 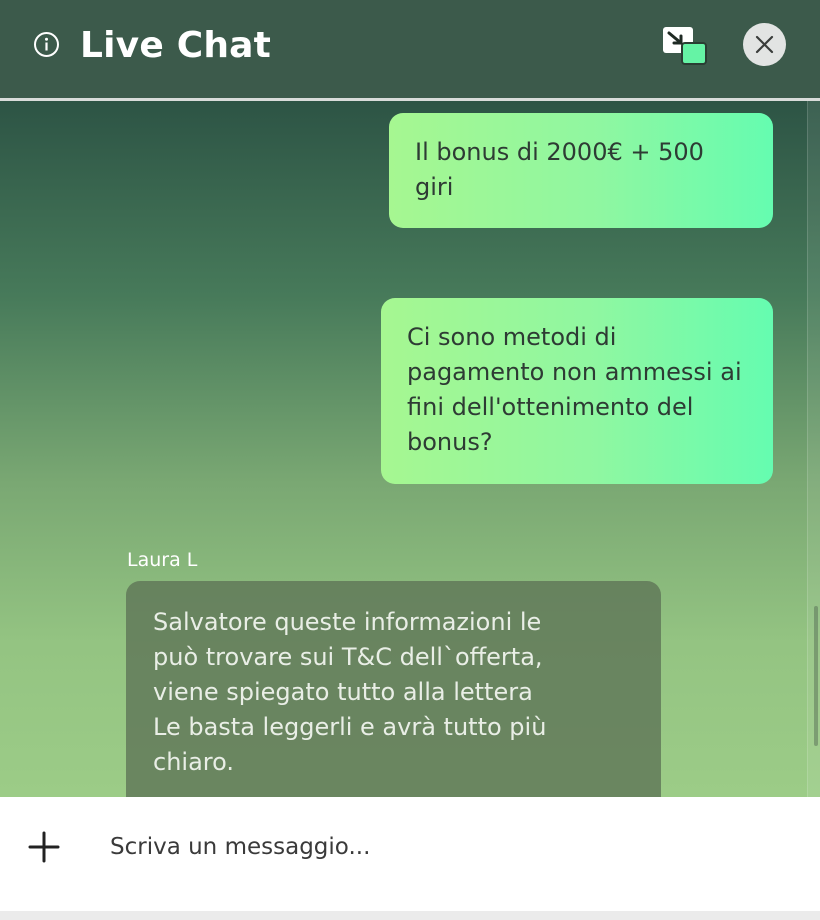 I want to click on outgoing-message: Il bonus di 2000€ + 500 giri, so click(x=581, y=170).